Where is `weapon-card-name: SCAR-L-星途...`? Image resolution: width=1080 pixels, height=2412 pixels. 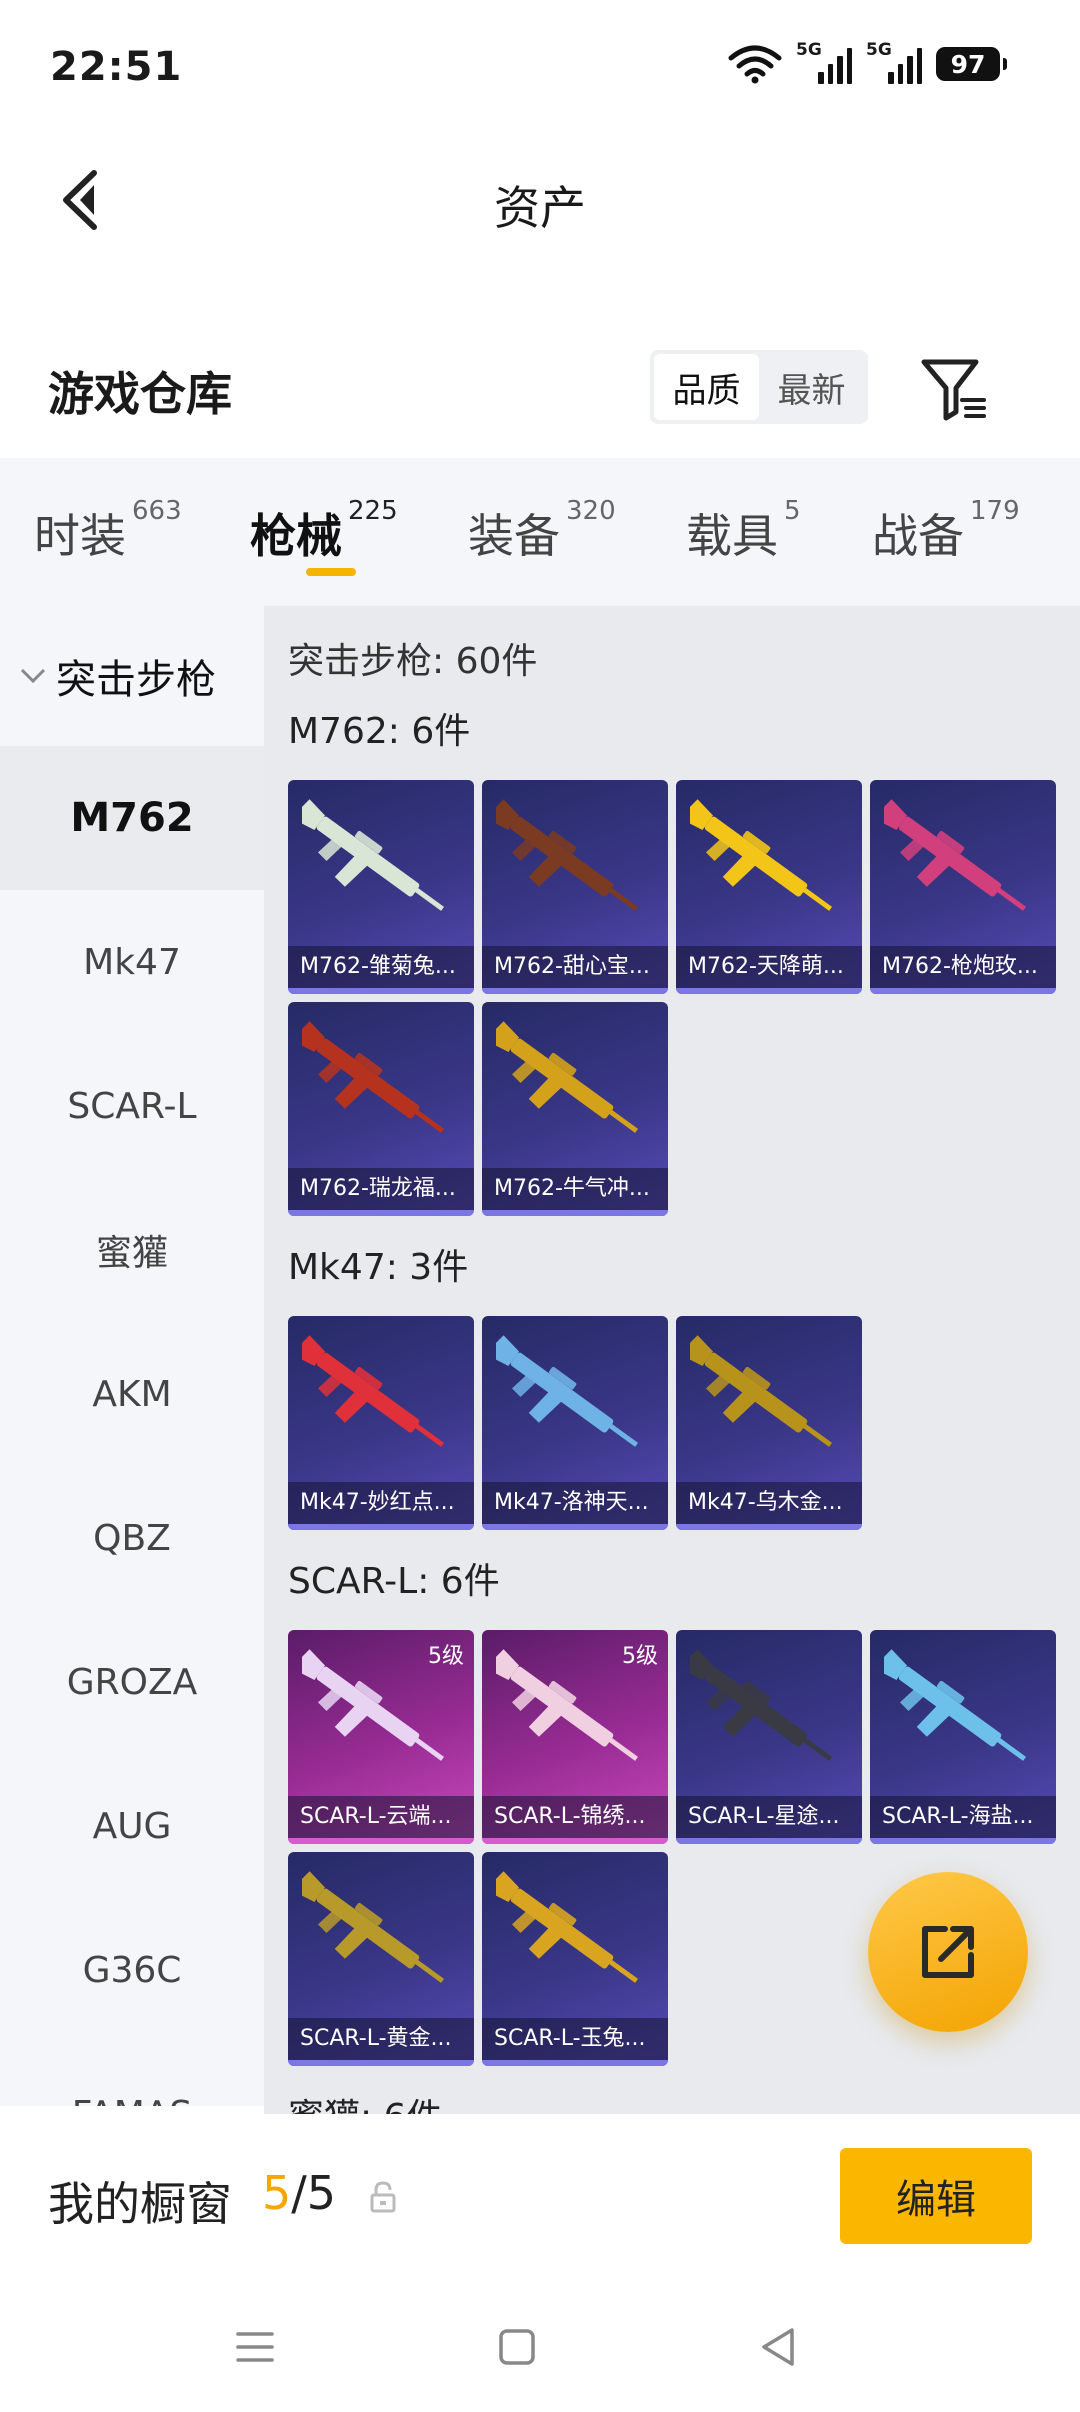
weapon-card-name: SCAR-L-星途... is located at coordinates (769, 1817).